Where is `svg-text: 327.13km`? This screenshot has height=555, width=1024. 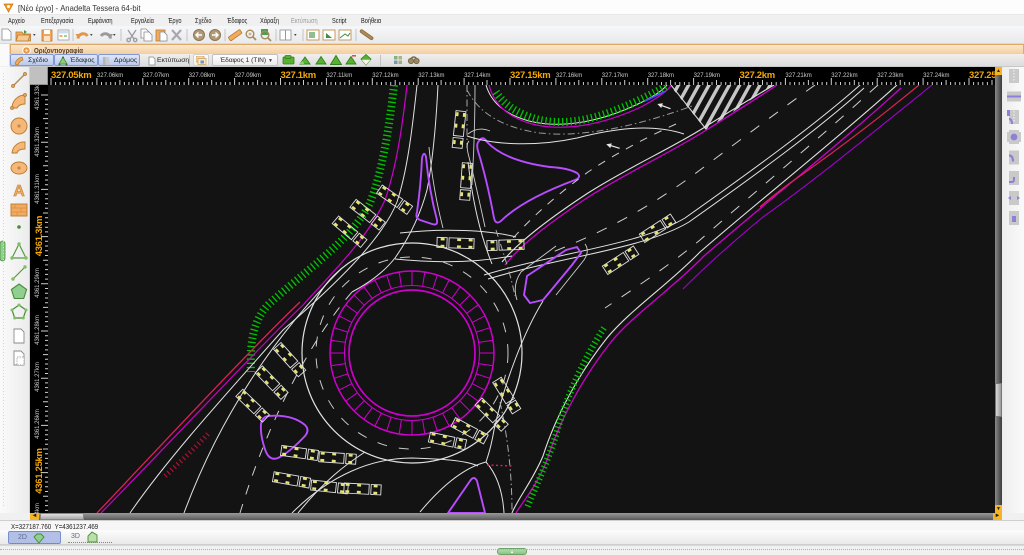
svg-text: 327.13km is located at coordinates (431, 76).